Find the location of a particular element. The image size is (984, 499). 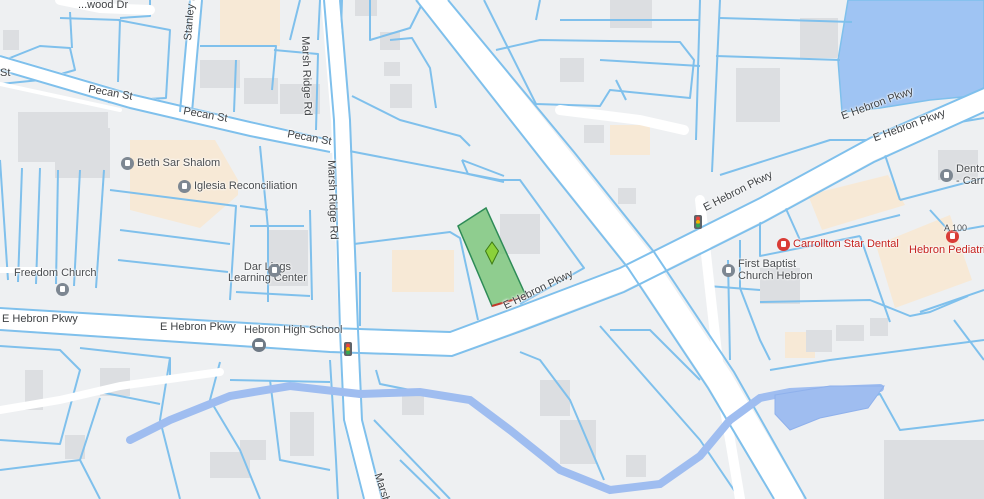

place-suite: A 100 is located at coordinates (956, 228).